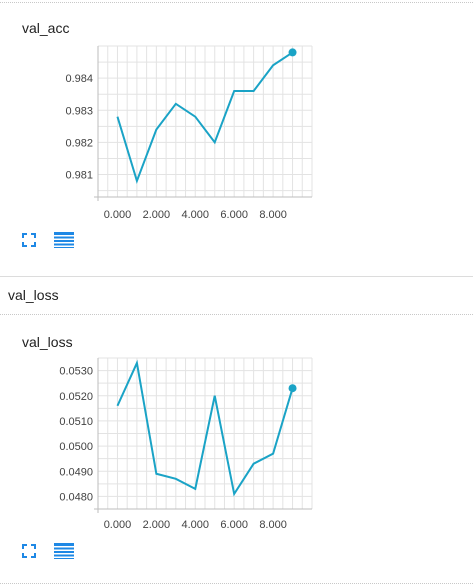  I want to click on y-tick-label: 0.0480, so click(76, 497).